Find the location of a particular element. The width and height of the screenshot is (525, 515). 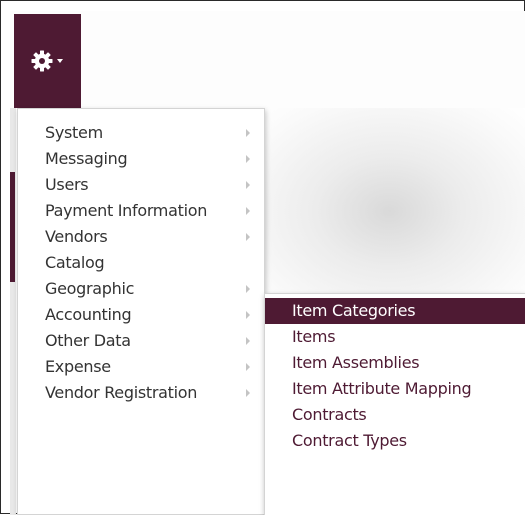

menu-item-label: Vendor Registration is located at coordinates (121, 392).